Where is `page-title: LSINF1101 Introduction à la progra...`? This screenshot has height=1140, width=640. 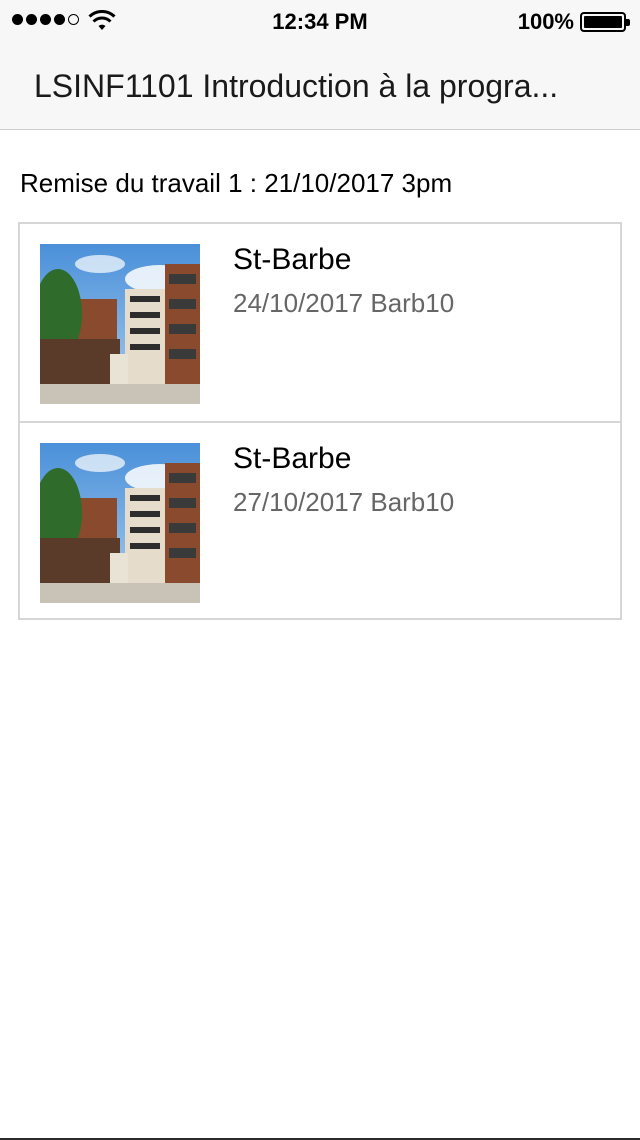
page-title: LSINF1101 Introduction à la progra... is located at coordinates (296, 86).